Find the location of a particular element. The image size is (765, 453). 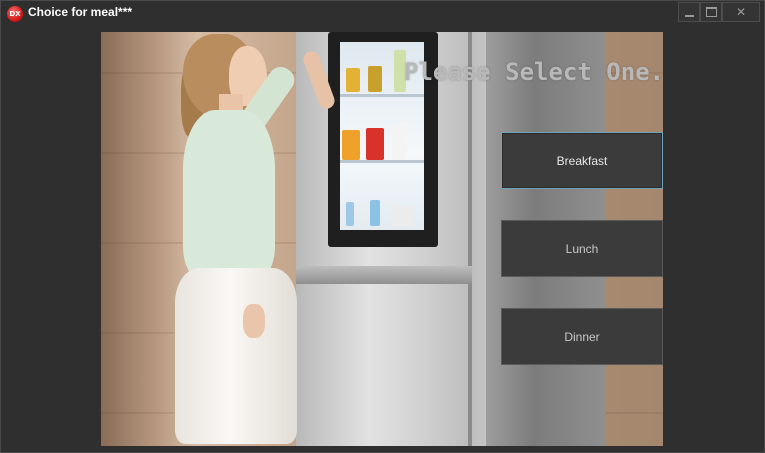

close-icon: ✕ is located at coordinates (741, 12).